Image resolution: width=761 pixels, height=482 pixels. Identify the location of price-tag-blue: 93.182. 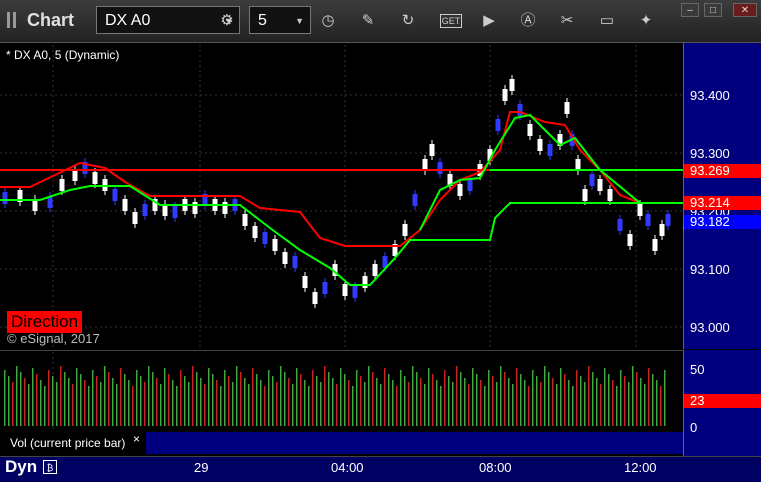
(722, 222).